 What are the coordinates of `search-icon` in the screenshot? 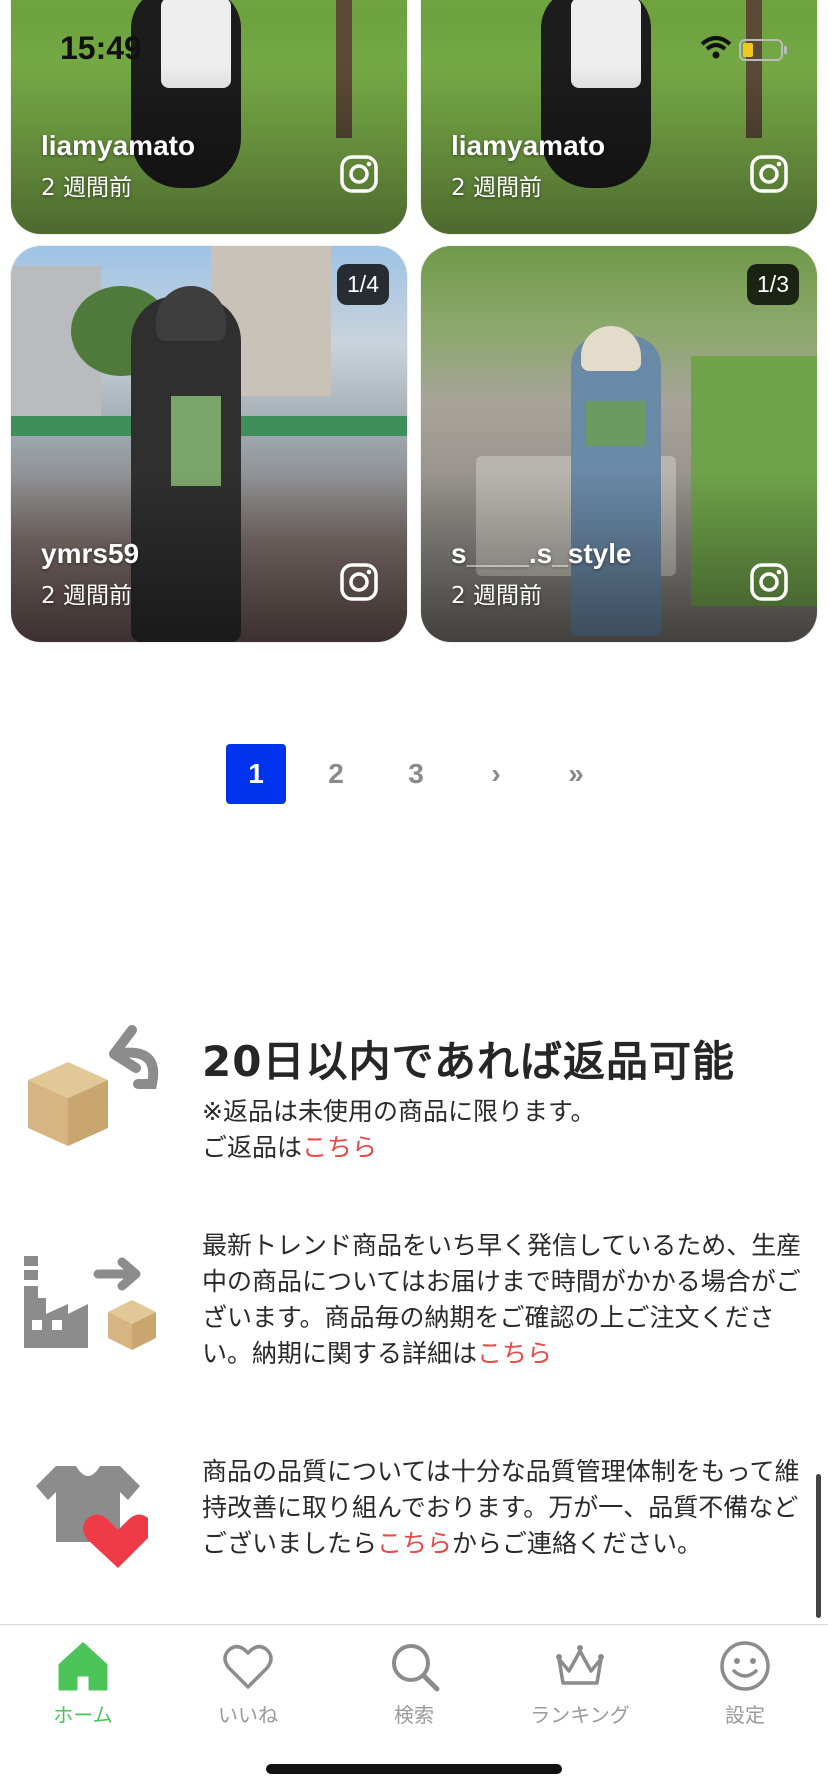 It's located at (416, 1668).